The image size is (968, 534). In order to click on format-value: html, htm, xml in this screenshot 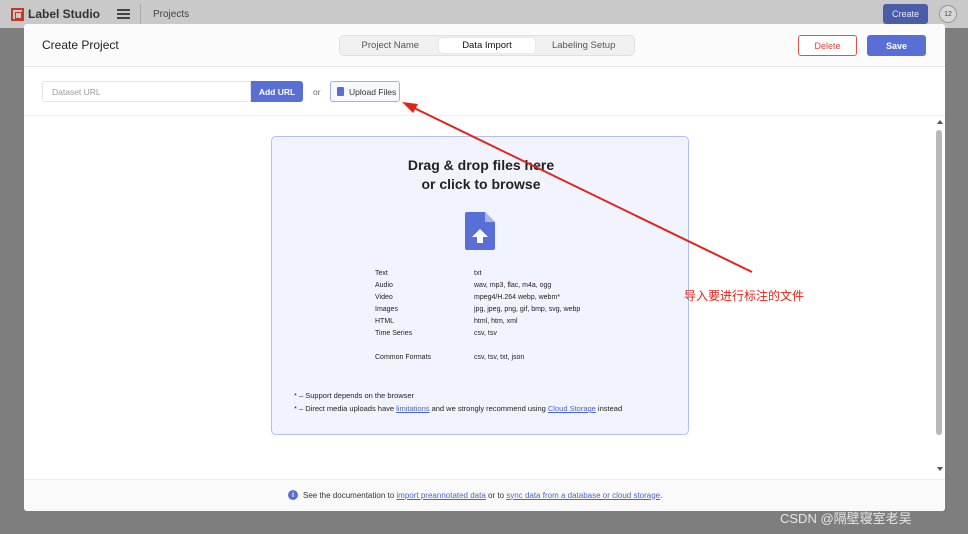, I will do `click(496, 321)`.